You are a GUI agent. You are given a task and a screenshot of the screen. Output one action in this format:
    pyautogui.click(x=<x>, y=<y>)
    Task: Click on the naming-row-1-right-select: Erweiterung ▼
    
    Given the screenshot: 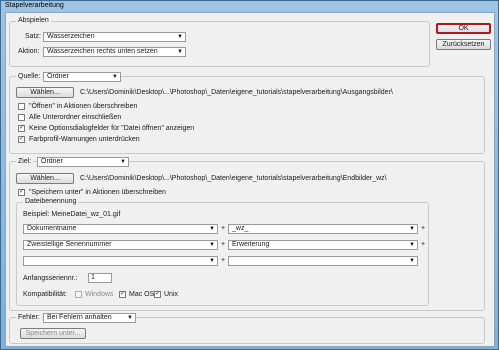 What is the action you would take?
    pyautogui.click(x=323, y=245)
    